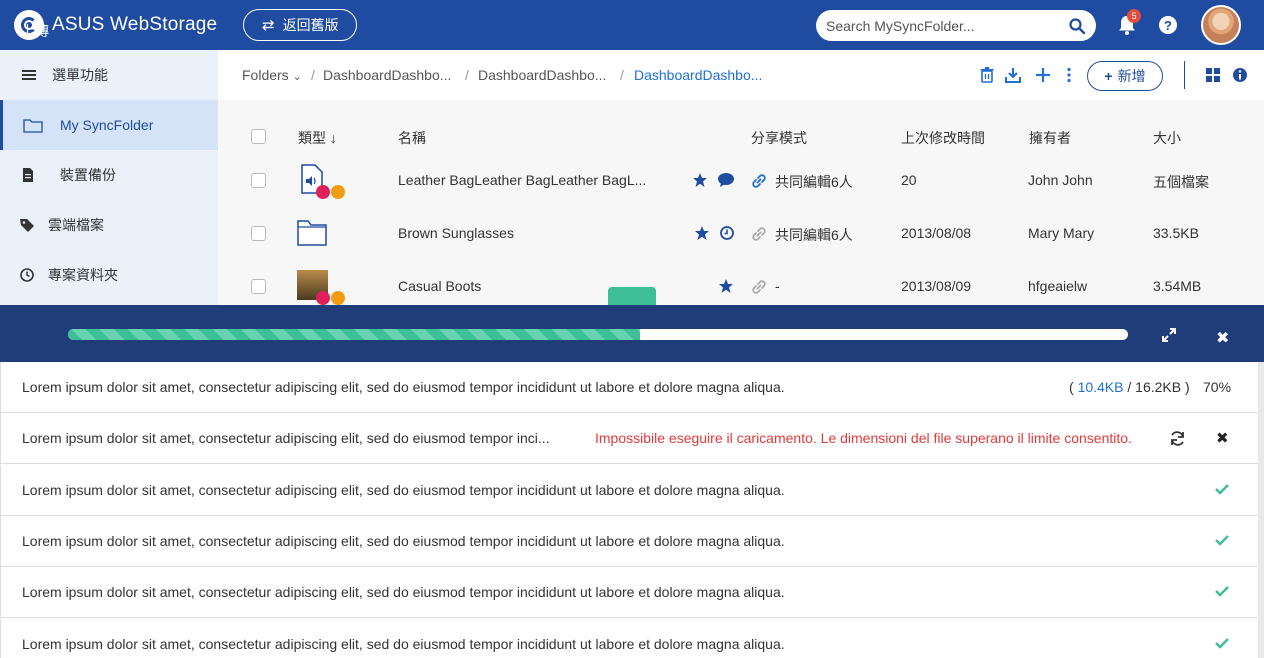  What do you see at coordinates (258, 136) in the screenshot?
I see `select-all-checkbox` at bounding box center [258, 136].